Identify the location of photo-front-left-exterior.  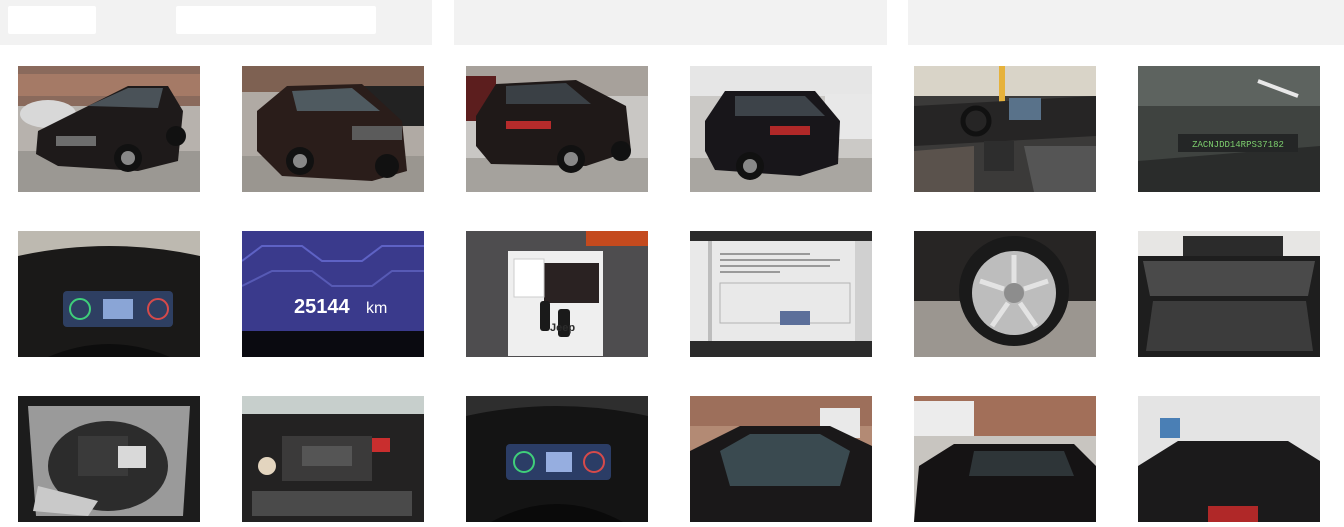
(109, 129).